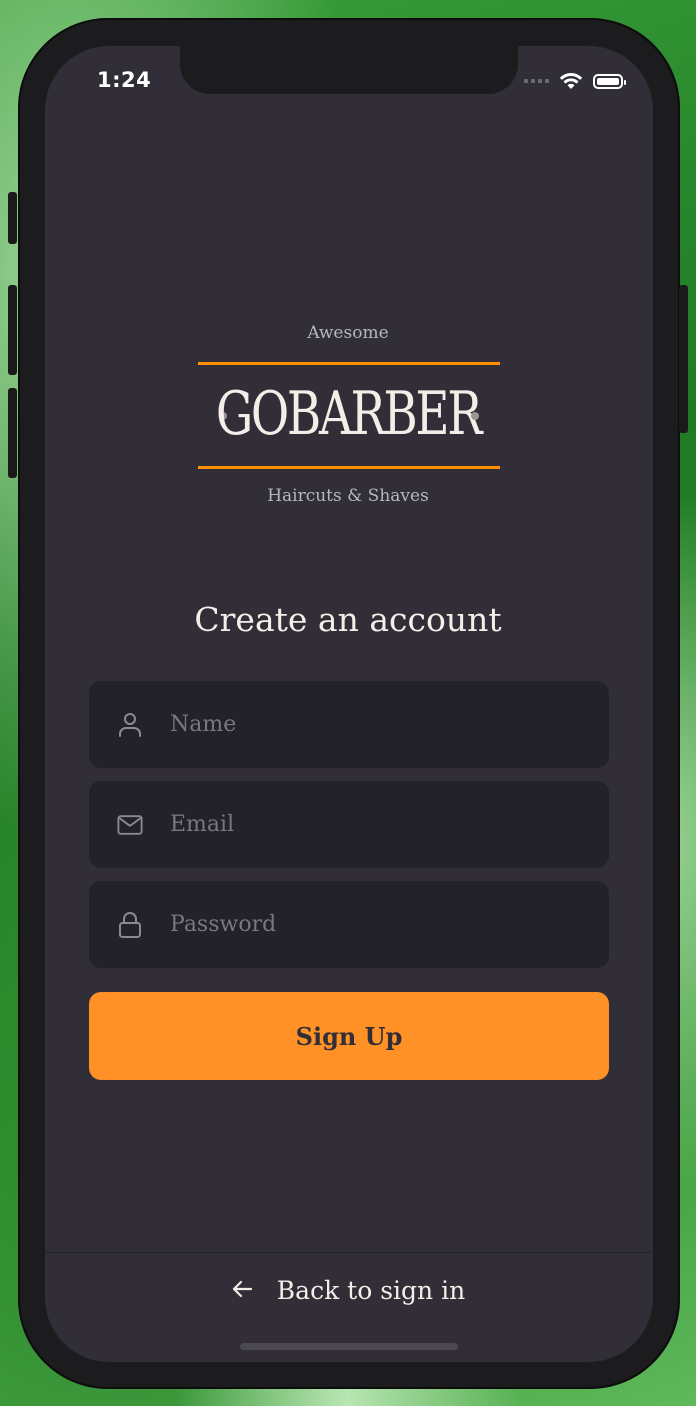 This screenshot has height=1406, width=696. What do you see at coordinates (349, 70) in the screenshot?
I see `notch` at bounding box center [349, 70].